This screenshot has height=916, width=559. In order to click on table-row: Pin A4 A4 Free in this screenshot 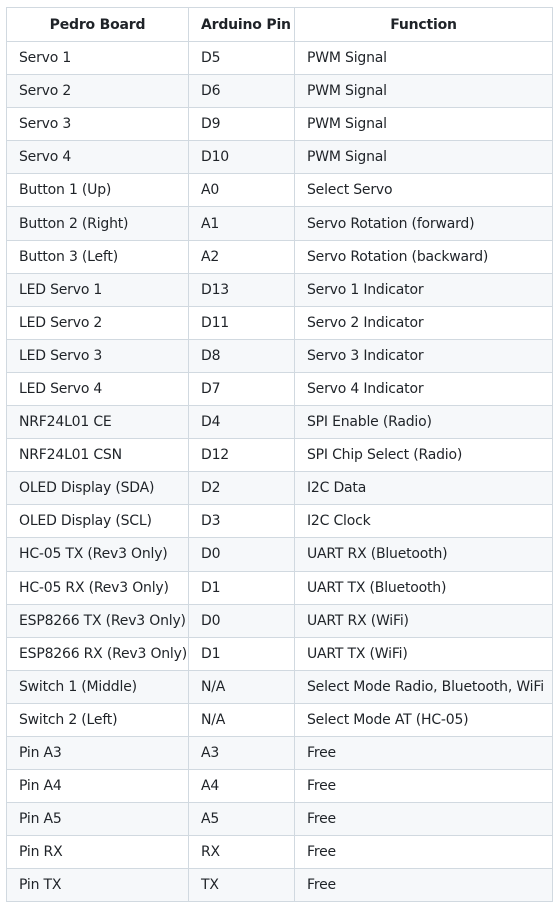, I will do `click(279, 786)`.